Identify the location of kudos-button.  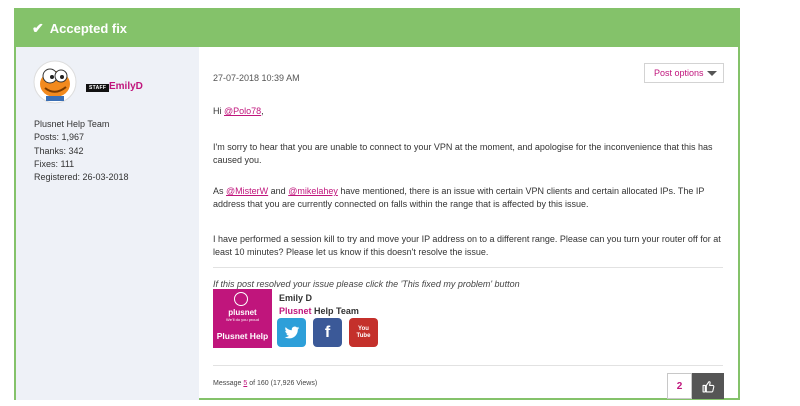
(708, 386).